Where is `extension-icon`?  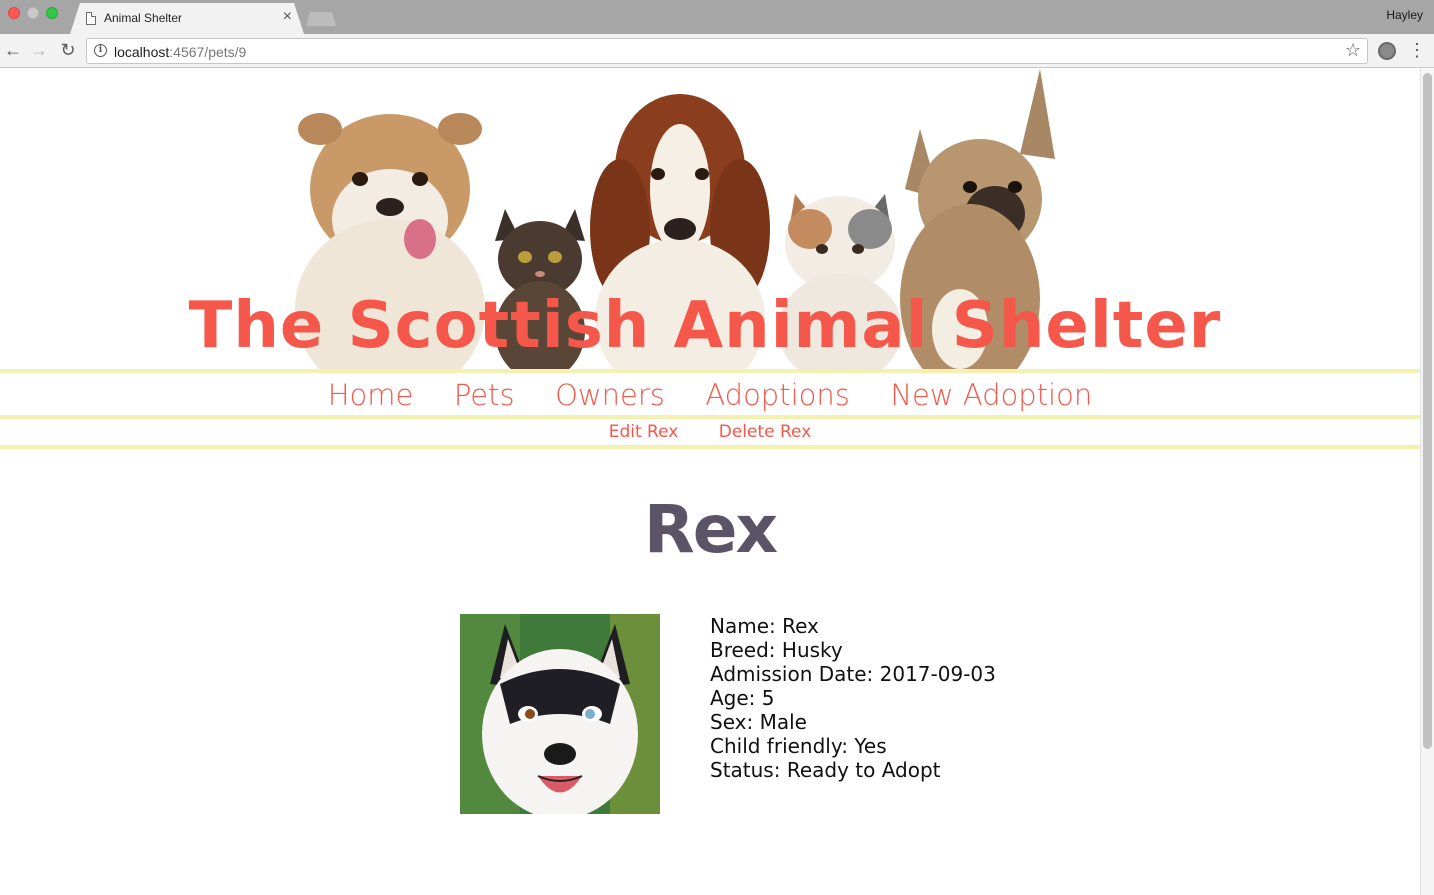
extension-icon is located at coordinates (1387, 51).